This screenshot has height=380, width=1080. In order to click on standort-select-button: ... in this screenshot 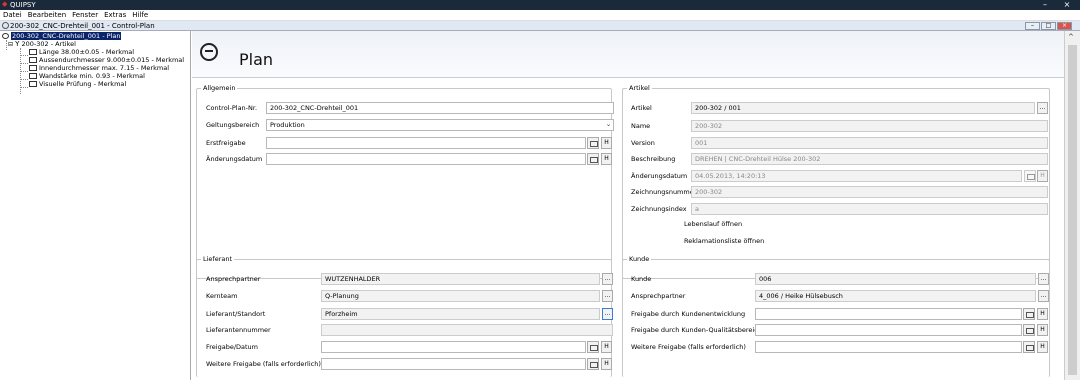, I will do `click(607, 314)`.